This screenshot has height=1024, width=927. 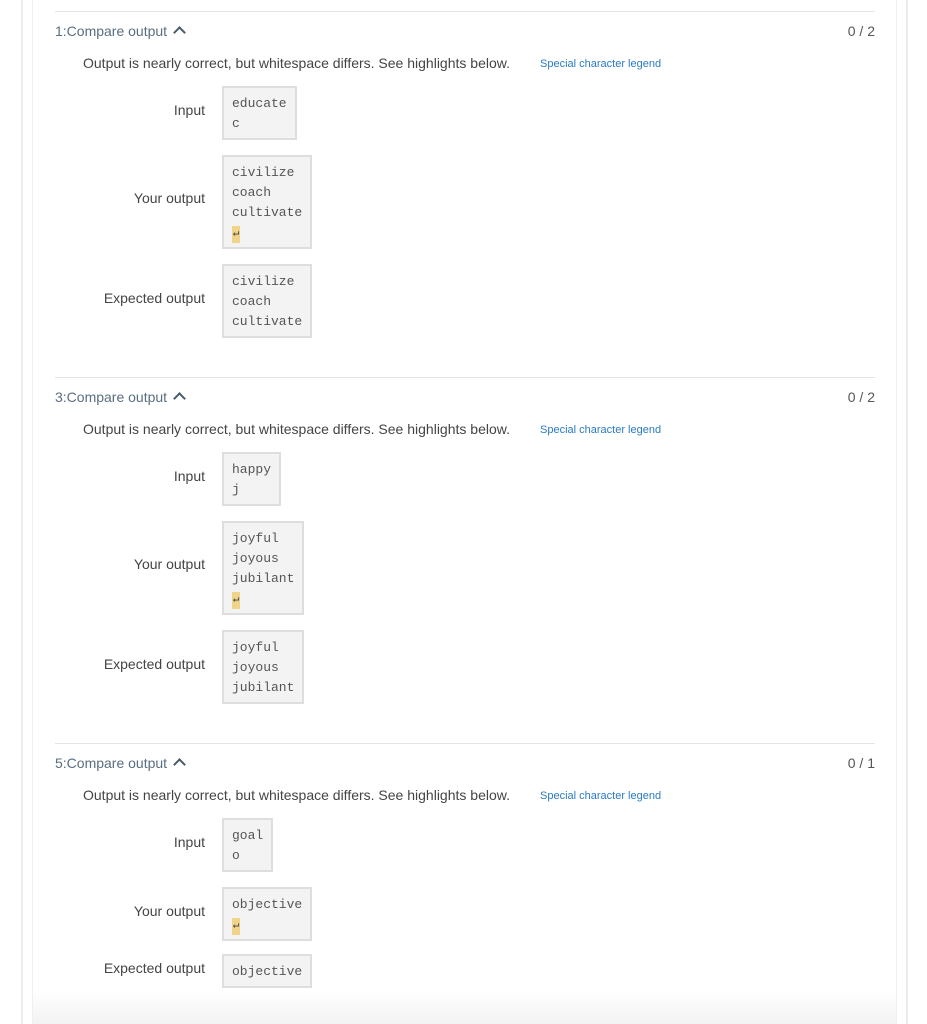 I want to click on expected-output-box: objective, so click(x=267, y=971).